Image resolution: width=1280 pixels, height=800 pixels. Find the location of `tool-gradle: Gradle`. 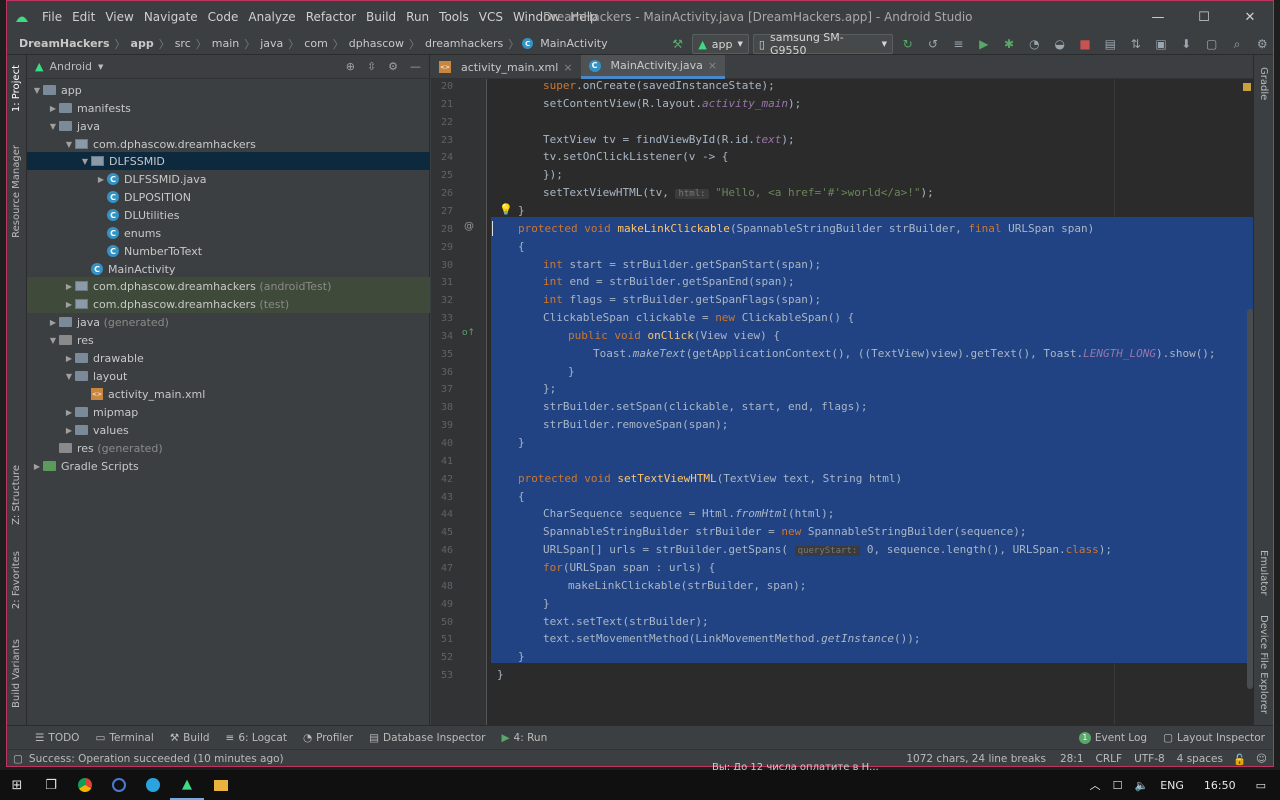

tool-gradle: Gradle is located at coordinates (1263, 83).